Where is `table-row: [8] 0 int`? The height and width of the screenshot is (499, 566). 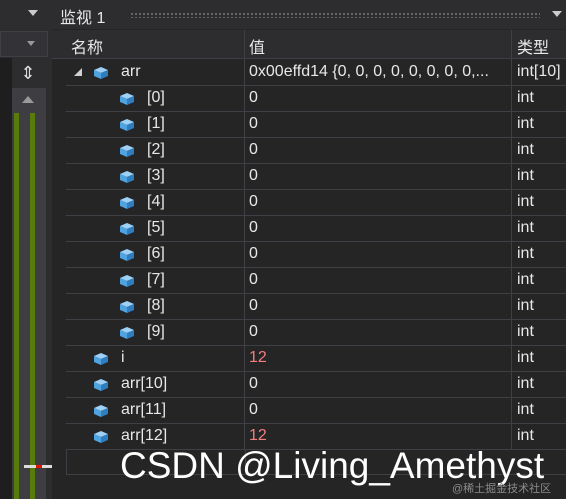
table-row: [8] 0 int is located at coordinates (316, 306).